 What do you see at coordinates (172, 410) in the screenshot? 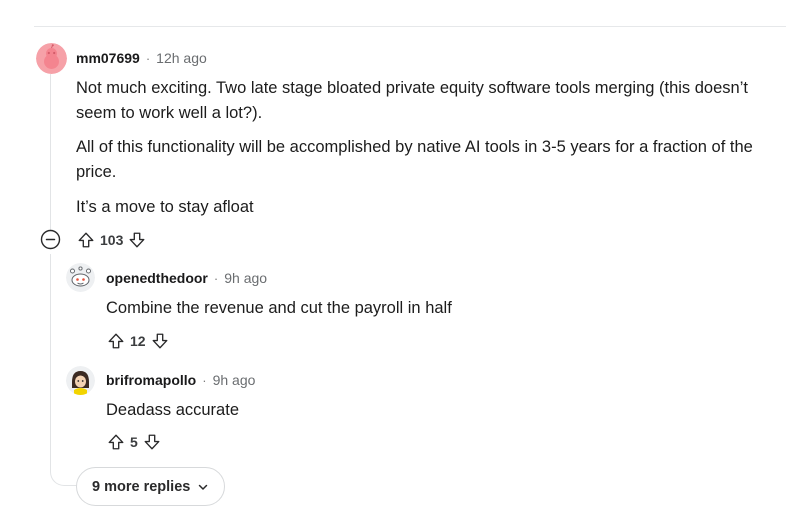
I see `reply-text: Deadass accurate` at bounding box center [172, 410].